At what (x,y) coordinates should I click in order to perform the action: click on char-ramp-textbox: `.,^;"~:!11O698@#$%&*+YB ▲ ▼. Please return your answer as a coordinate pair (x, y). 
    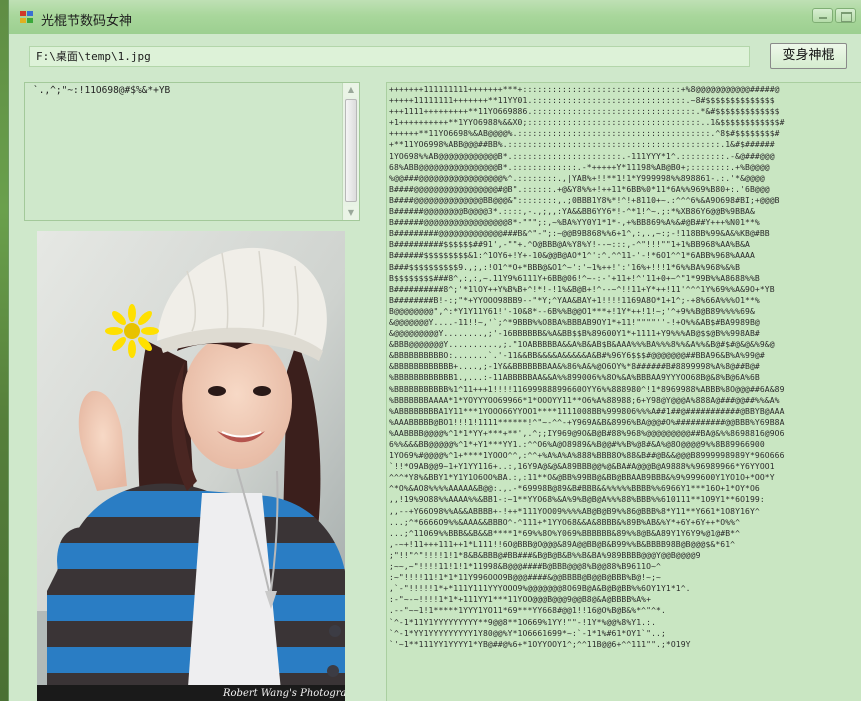
    Looking at the image, I should click on (192, 151).